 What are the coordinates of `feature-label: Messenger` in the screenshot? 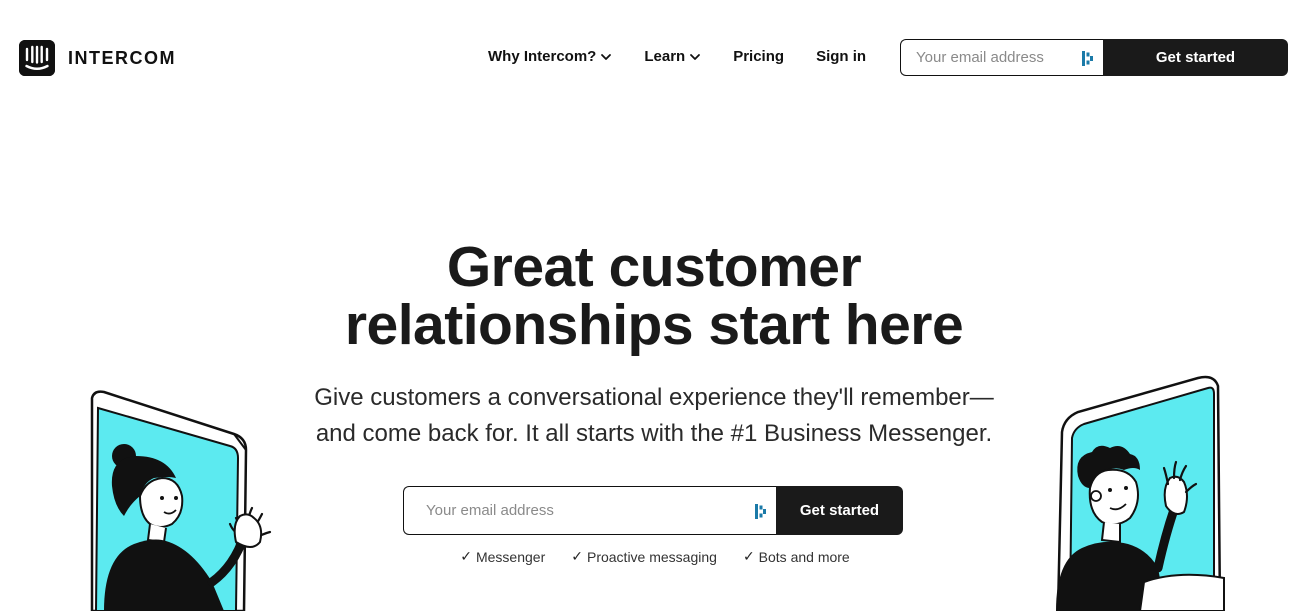 It's located at (510, 557).